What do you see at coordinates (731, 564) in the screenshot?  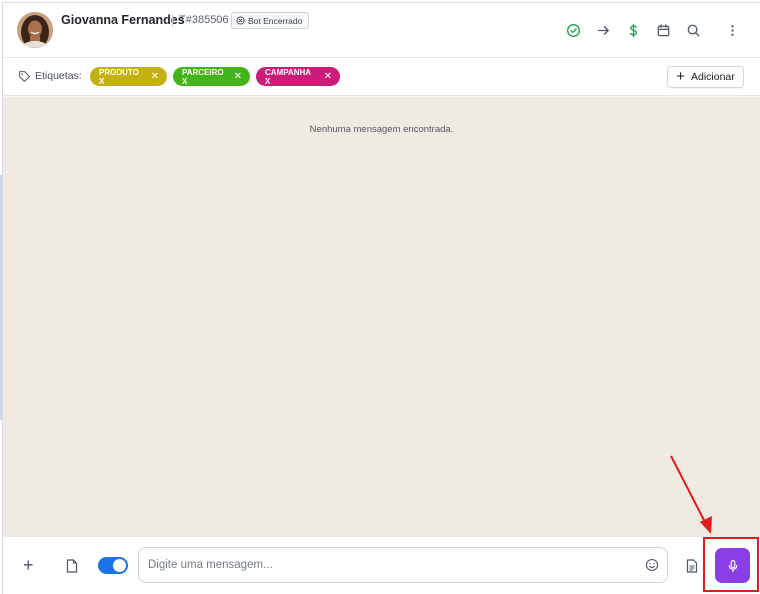 I see `annotation-highlight-box` at bounding box center [731, 564].